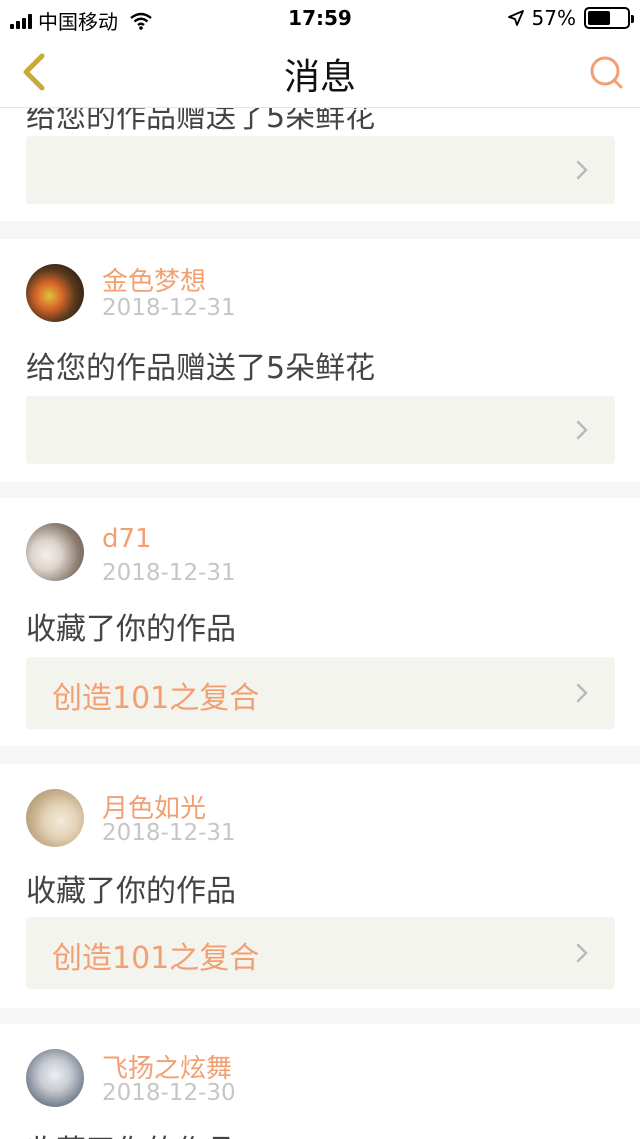 The height and width of the screenshot is (1139, 640). I want to click on location-arrow-icon, so click(515, 18).